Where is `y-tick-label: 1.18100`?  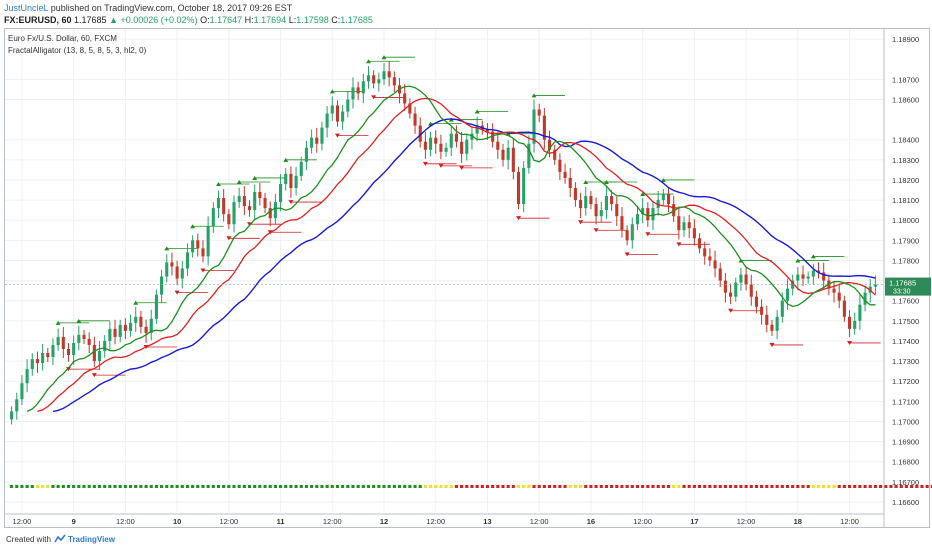
y-tick-label: 1.18100 is located at coordinates (905, 200).